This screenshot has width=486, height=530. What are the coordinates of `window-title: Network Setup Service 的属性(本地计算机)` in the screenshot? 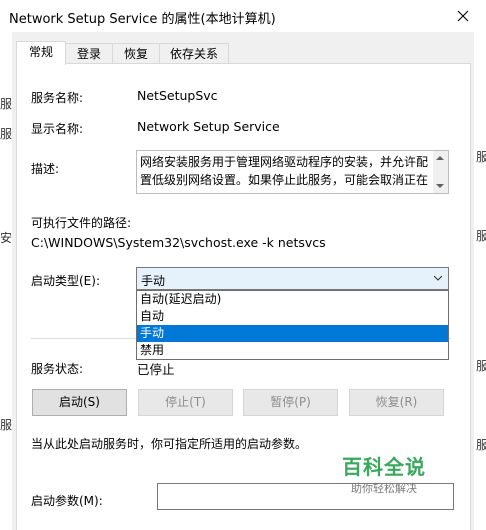 It's located at (142, 19).